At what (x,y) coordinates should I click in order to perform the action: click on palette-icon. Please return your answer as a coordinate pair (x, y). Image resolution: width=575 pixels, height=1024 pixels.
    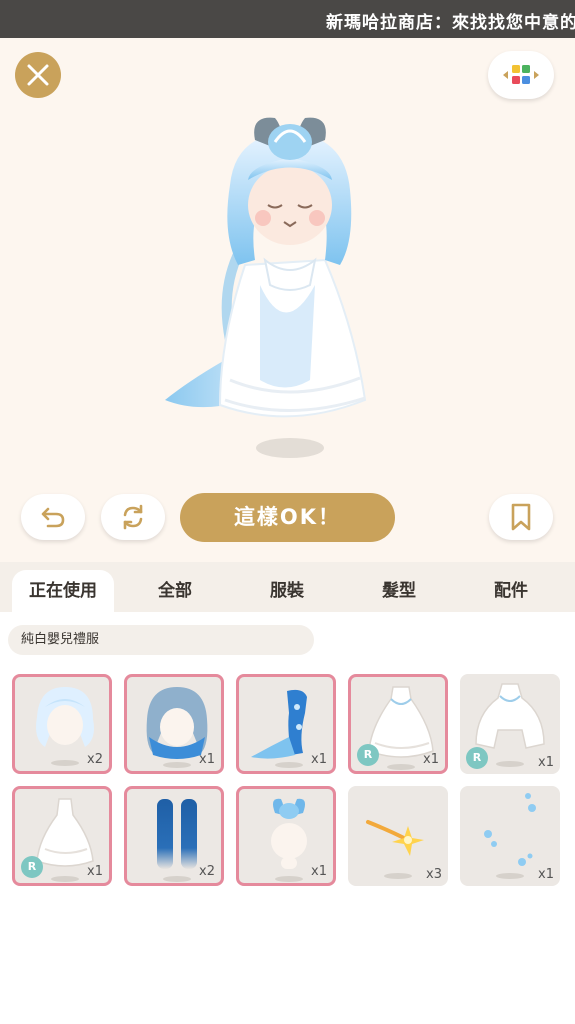
    Looking at the image, I should click on (521, 74).